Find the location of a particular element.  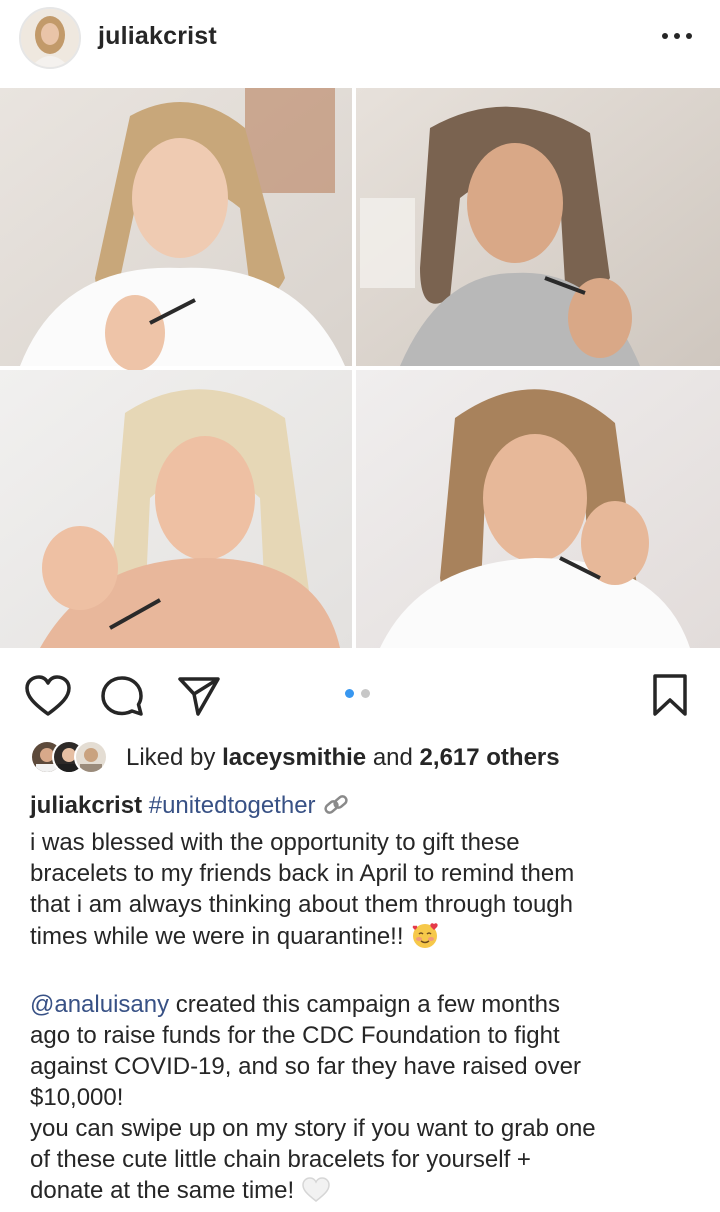

likes-row: Liked by laceysmithie and 2,617 others is located at coordinates (370, 758).